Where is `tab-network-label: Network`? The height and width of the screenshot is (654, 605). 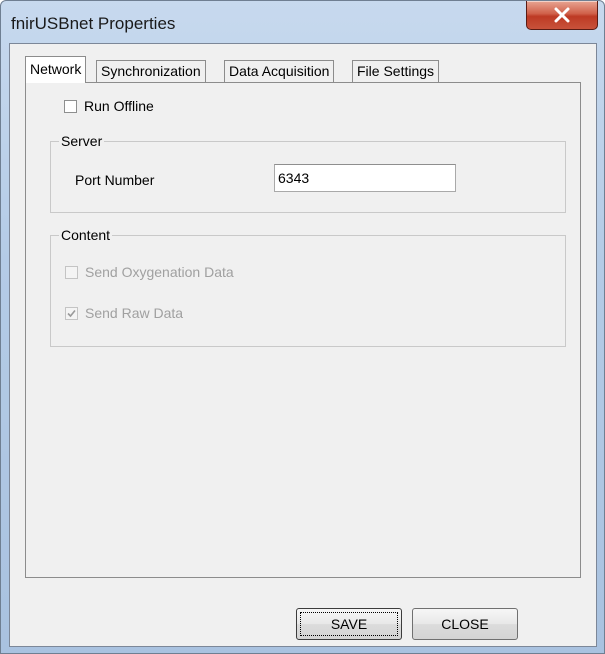 tab-network-label: Network is located at coordinates (56, 69).